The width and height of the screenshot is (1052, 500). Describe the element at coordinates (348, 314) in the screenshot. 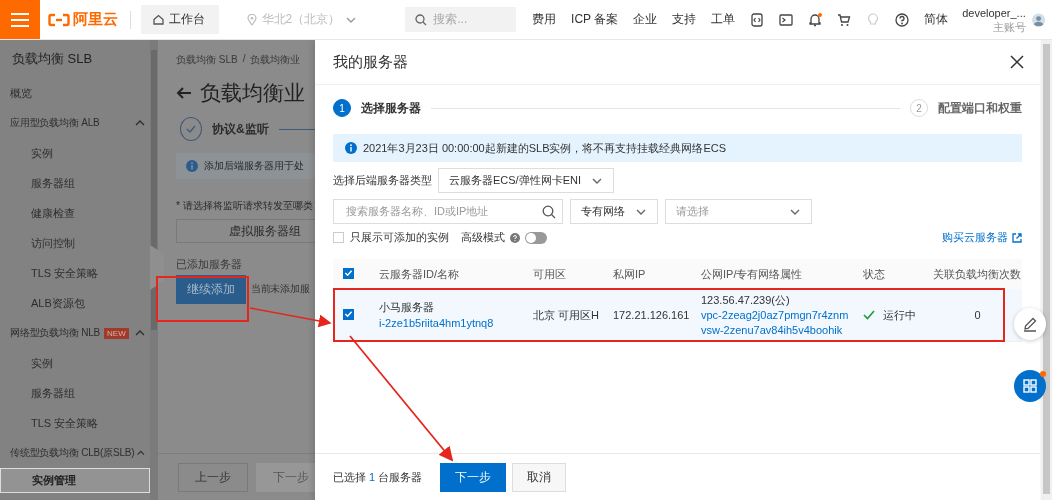

I see `checkbox` at that location.